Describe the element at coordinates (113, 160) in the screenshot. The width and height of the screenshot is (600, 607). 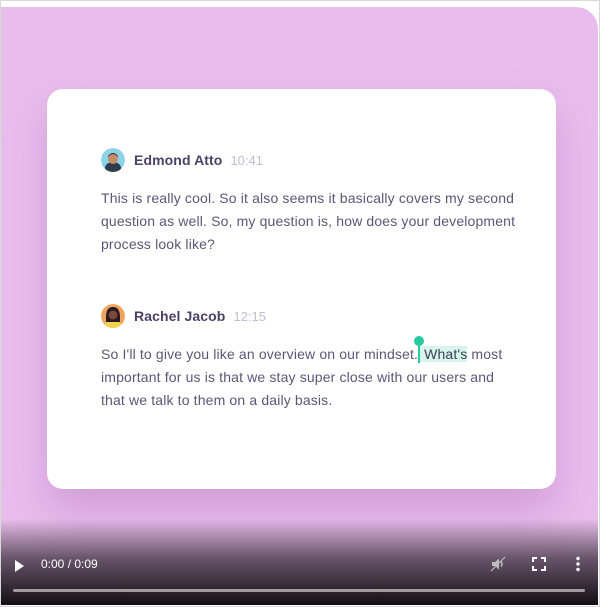
I see `avatar-edmond` at that location.